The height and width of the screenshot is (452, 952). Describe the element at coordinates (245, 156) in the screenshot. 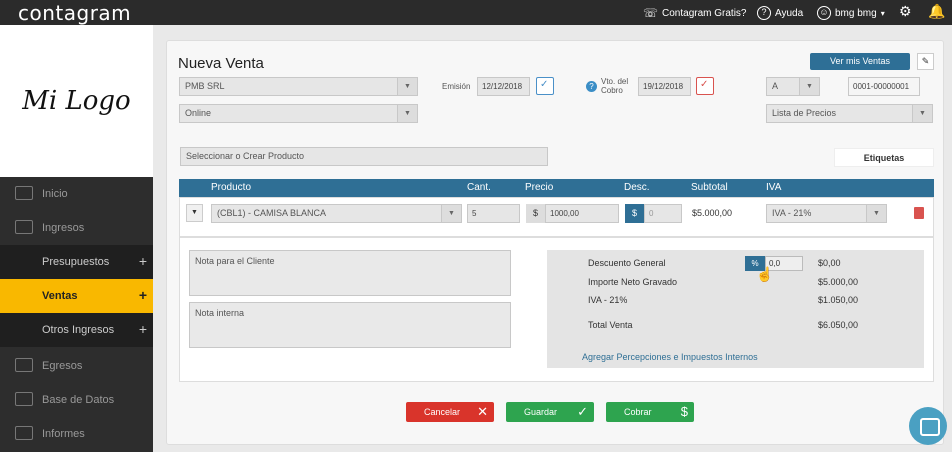

I see `product-search-placeholder: Seleccionar o Crear Producto` at that location.